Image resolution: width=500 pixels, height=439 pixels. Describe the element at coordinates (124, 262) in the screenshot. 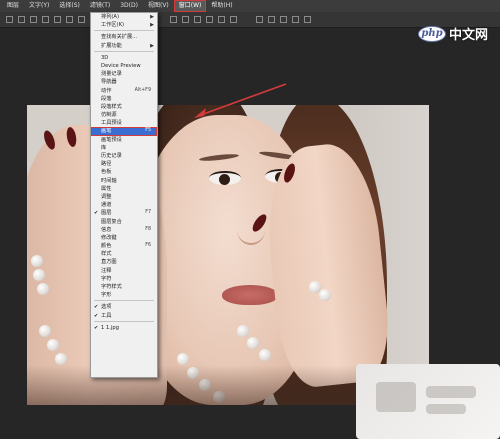

I see `window-menu-item: 直方图` at that location.